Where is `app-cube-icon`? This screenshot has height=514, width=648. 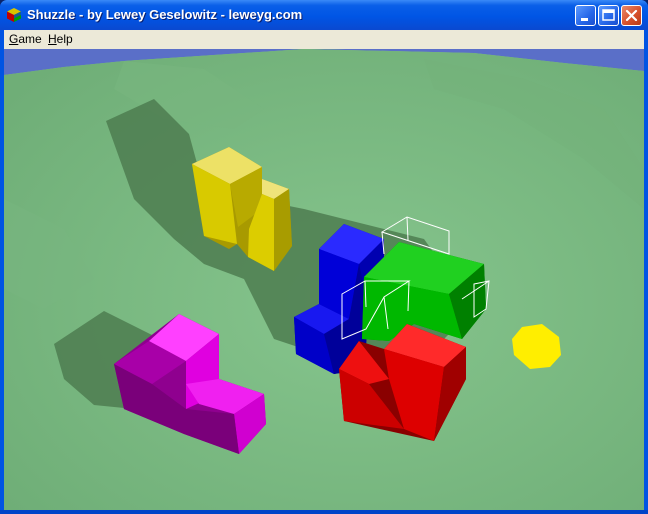 app-cube-icon is located at coordinates (14, 15).